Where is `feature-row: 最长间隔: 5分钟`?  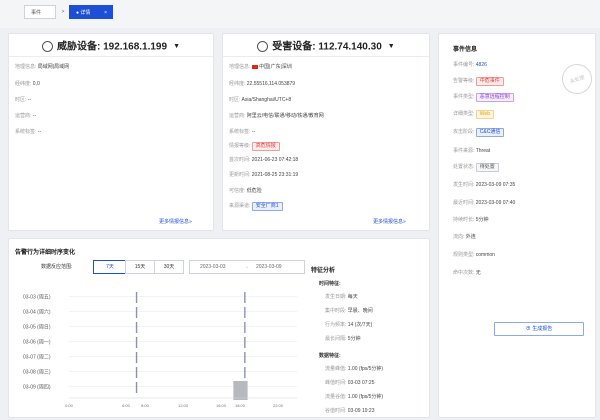 feature-row: 最长间隔: 5分钟 is located at coordinates (343, 339).